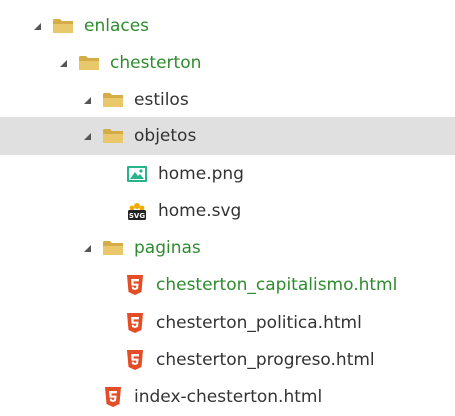 This screenshot has width=455, height=416. Describe the element at coordinates (137, 216) in the screenshot. I see `svg-text: SVG` at that location.